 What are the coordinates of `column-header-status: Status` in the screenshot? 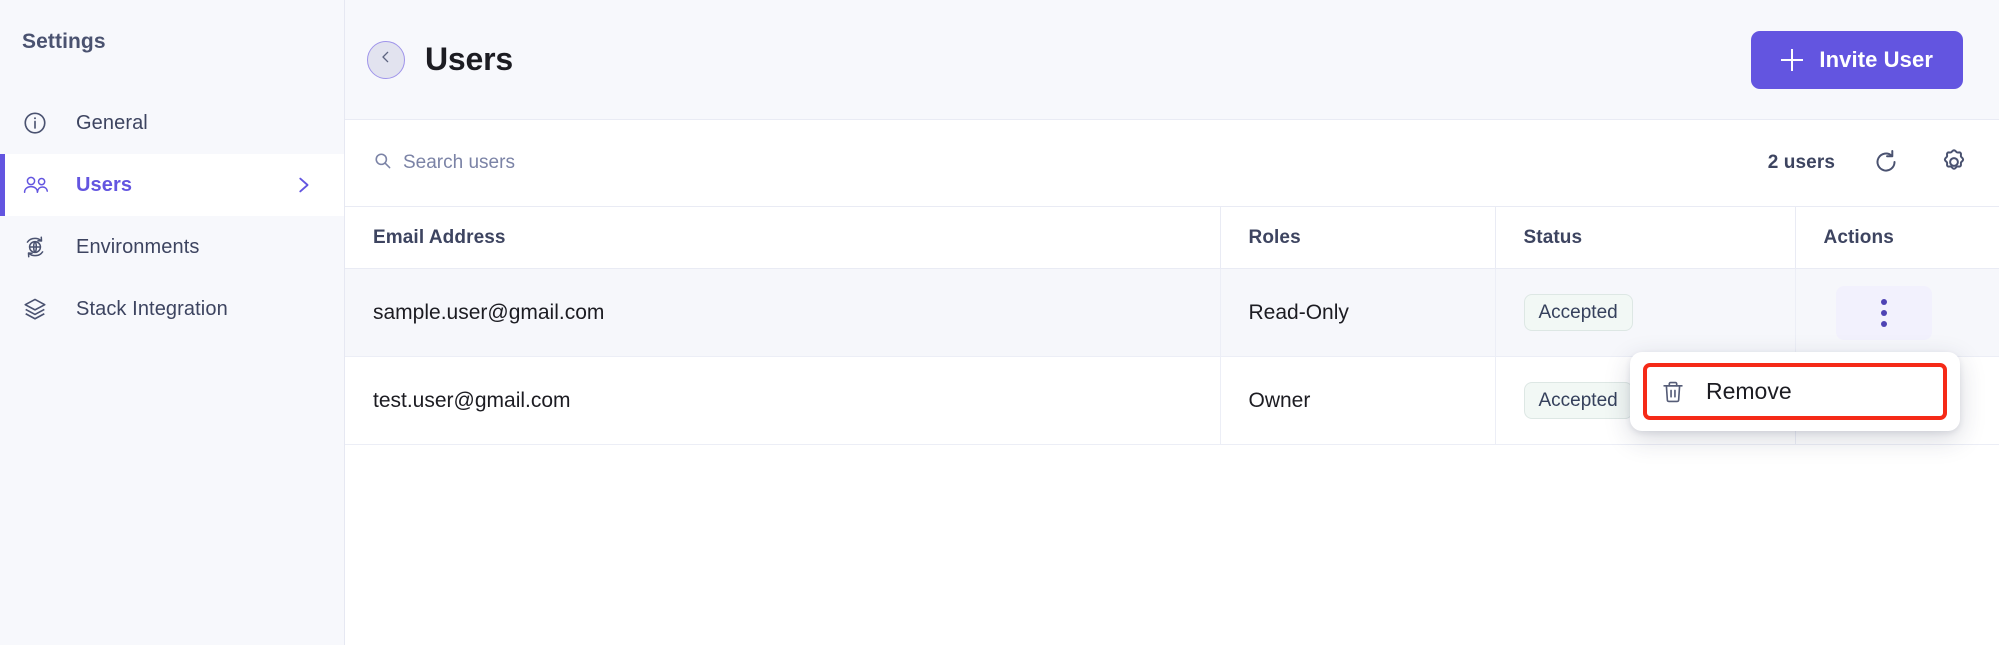 It's located at (1645, 237).